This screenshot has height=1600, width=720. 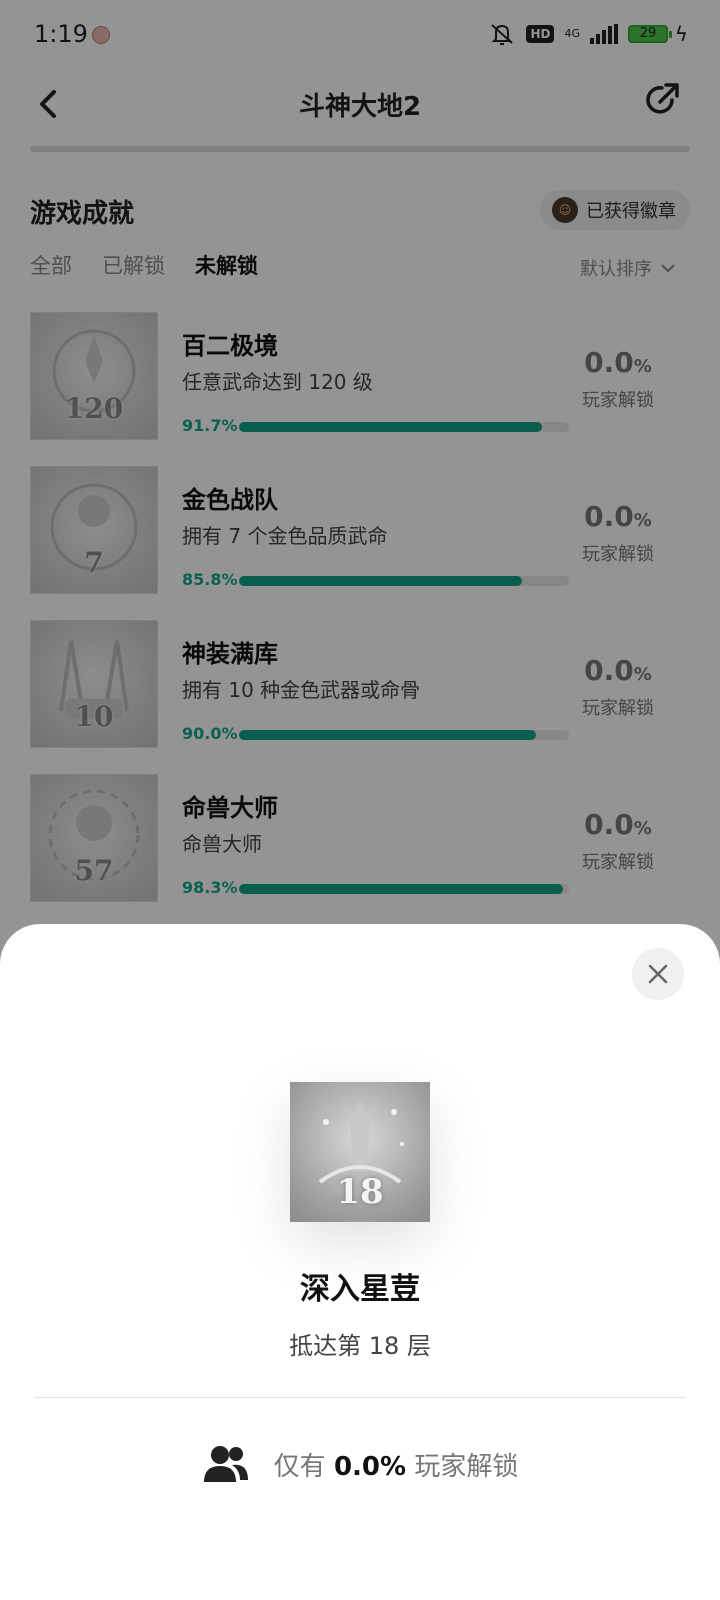 What do you see at coordinates (360, 1192) in the screenshot?
I see `detail-badge-number: 18` at bounding box center [360, 1192].